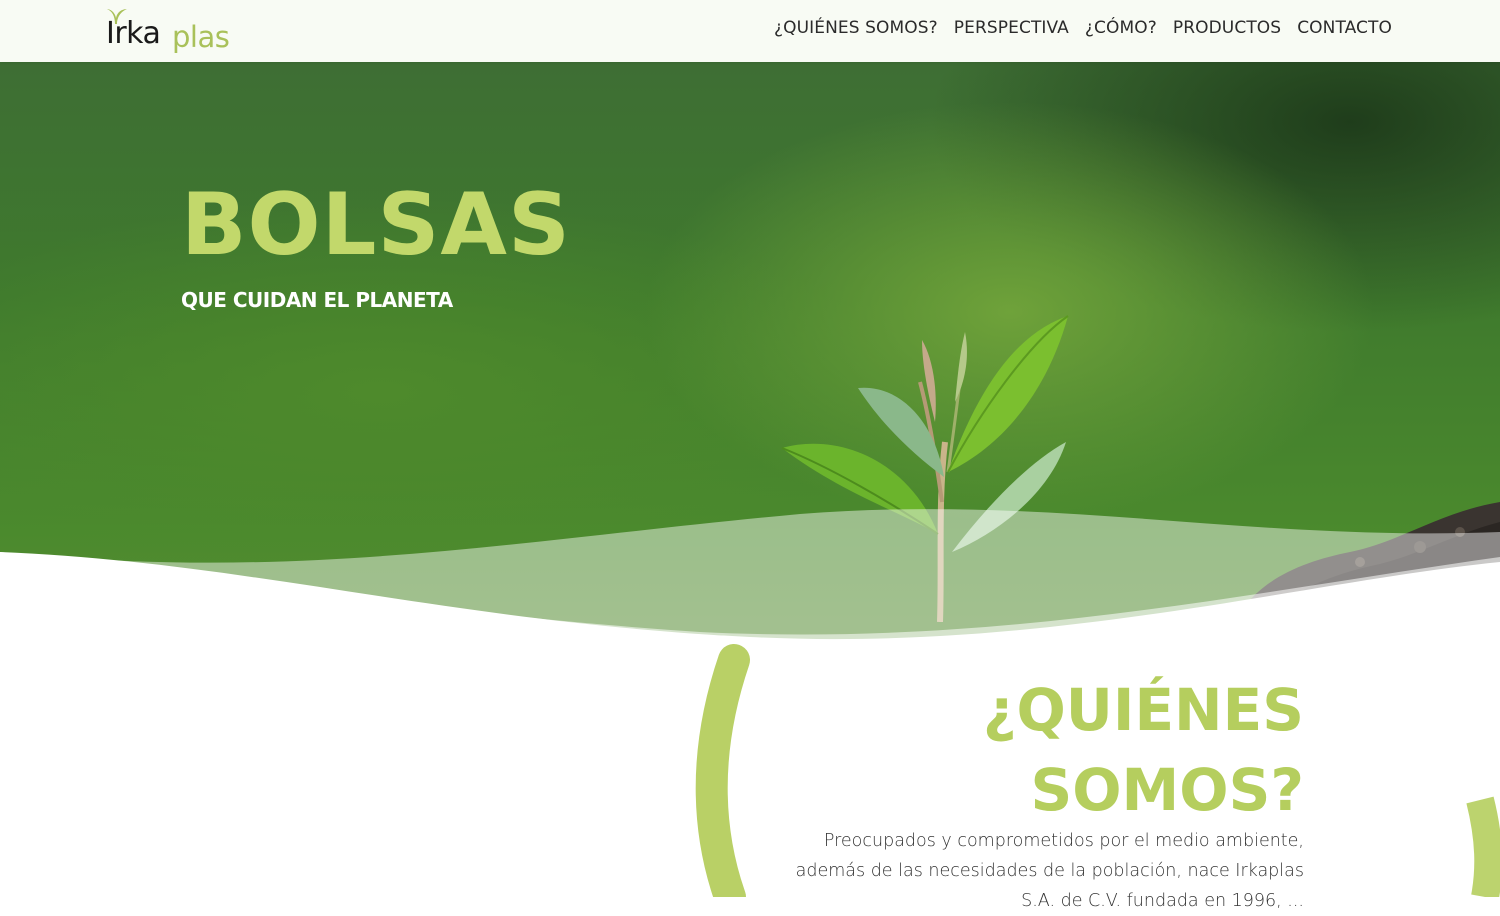  I want to click on about-title-line1: ¿QUIÉNES, so click(1143, 710).